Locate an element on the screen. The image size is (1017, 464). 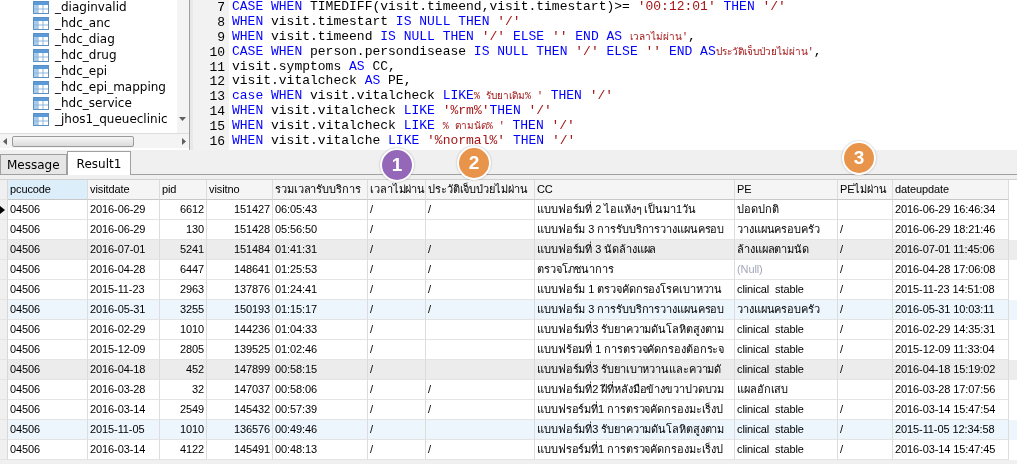
tree-item: _hdc_epi is located at coordinates (88, 71).